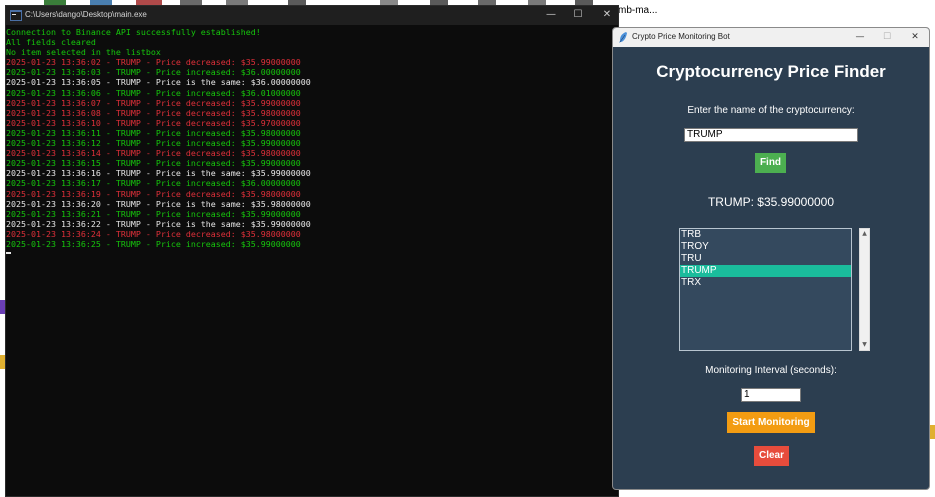 The height and width of the screenshot is (497, 935). I want to click on listbox-item: TRUMP, so click(765, 271).